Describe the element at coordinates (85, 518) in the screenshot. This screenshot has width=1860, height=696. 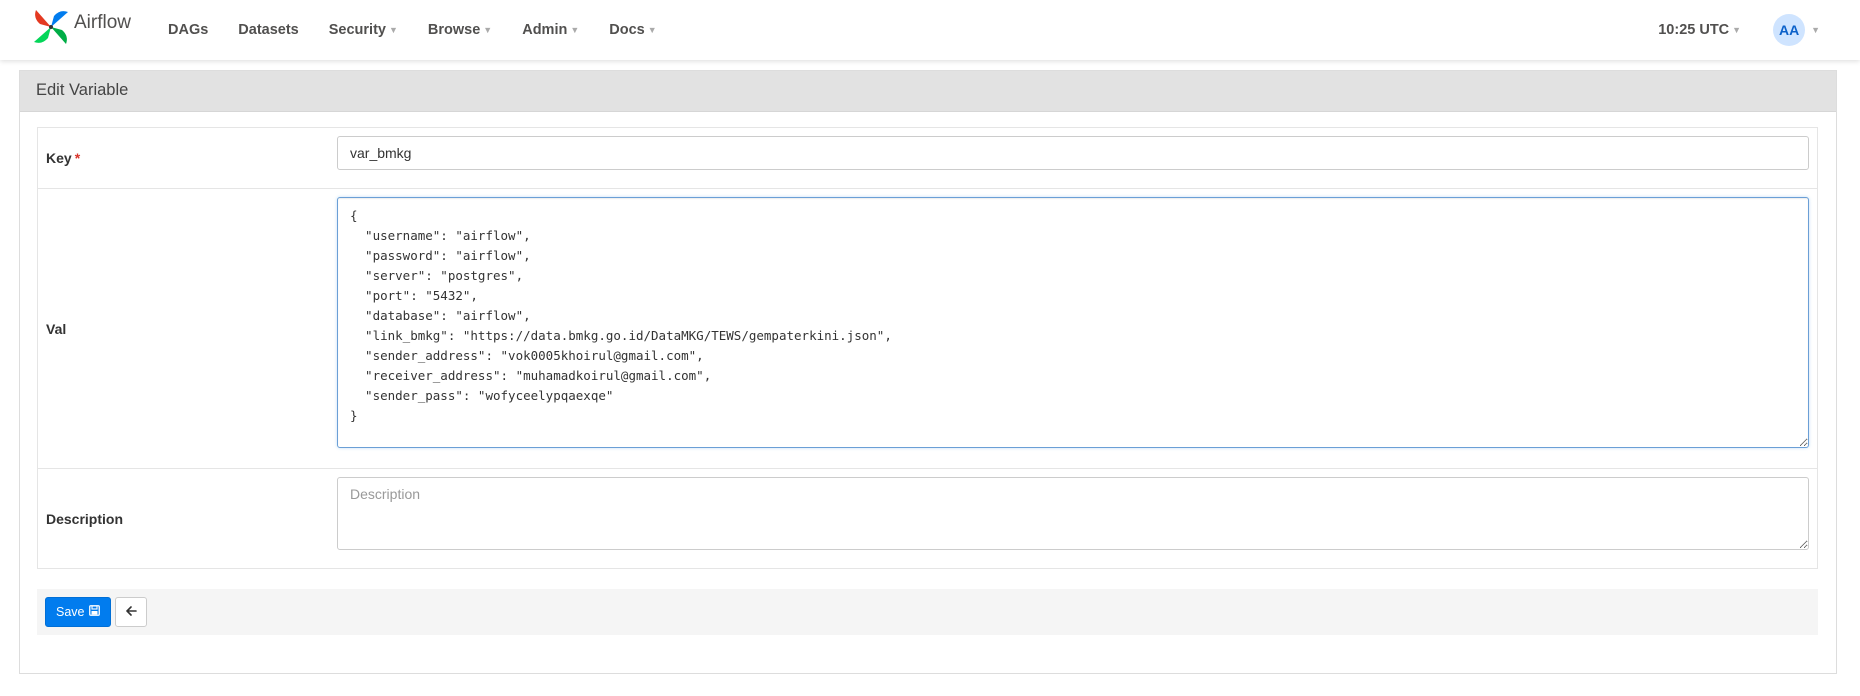
I see `description-label-text: Description` at that location.